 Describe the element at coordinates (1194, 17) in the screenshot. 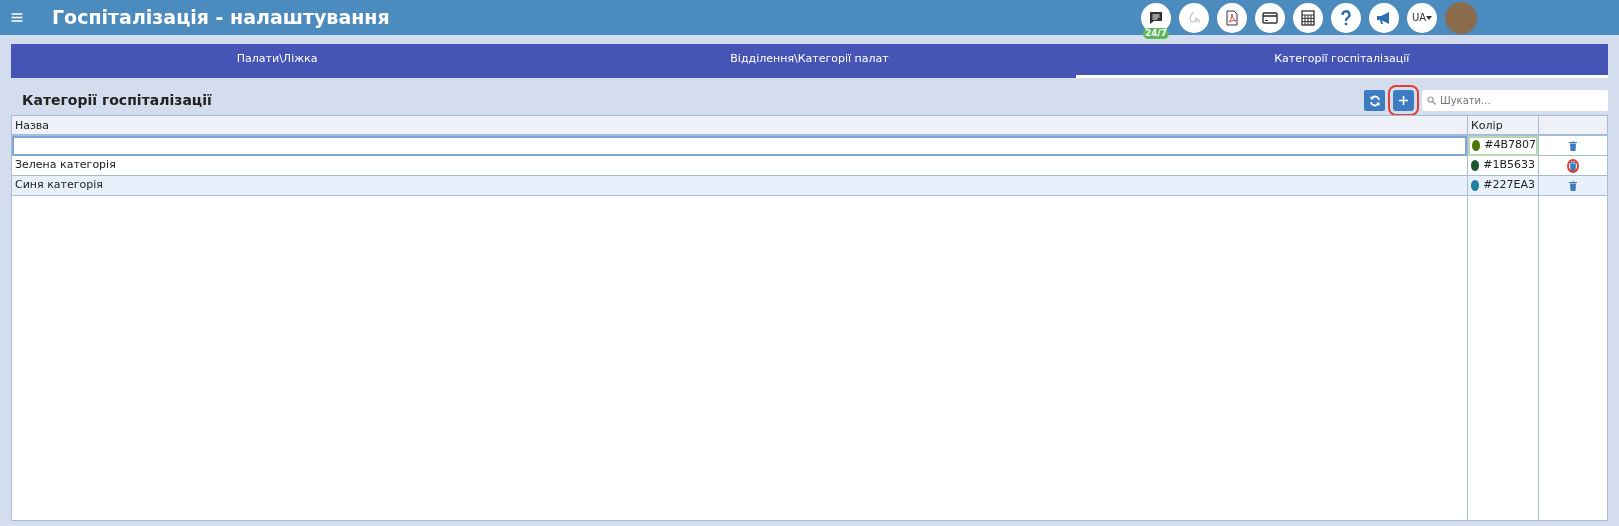

I see `signature-button` at that location.